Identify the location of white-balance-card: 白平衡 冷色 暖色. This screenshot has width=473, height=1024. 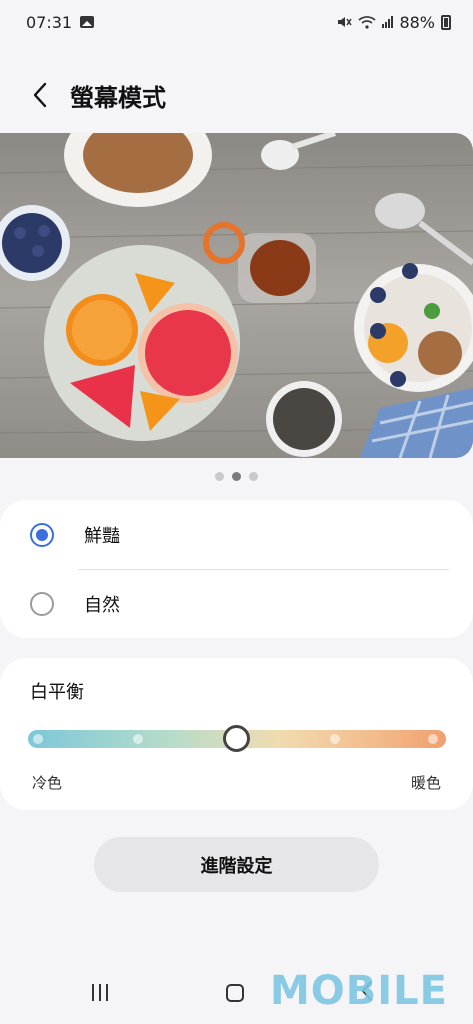
(236, 734).